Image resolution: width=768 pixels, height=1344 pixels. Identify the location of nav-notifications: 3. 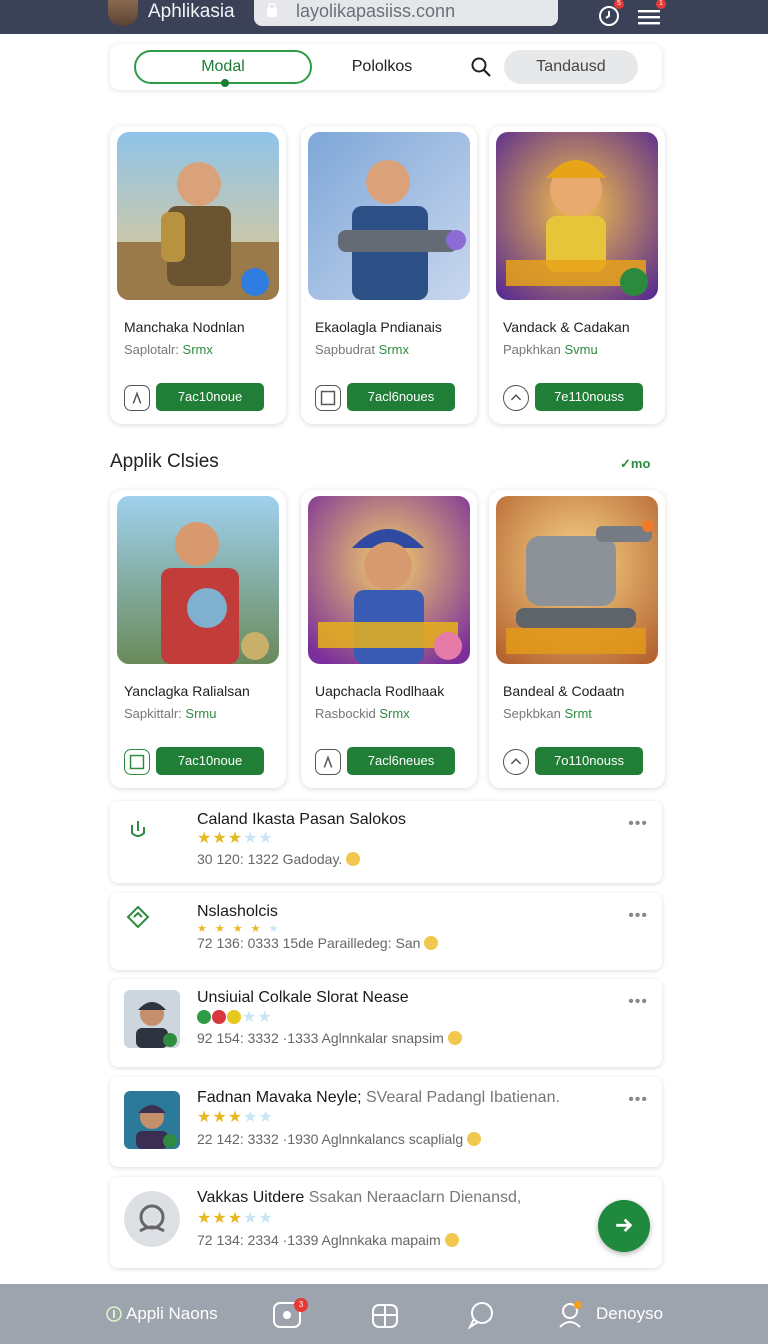
(290, 1314).